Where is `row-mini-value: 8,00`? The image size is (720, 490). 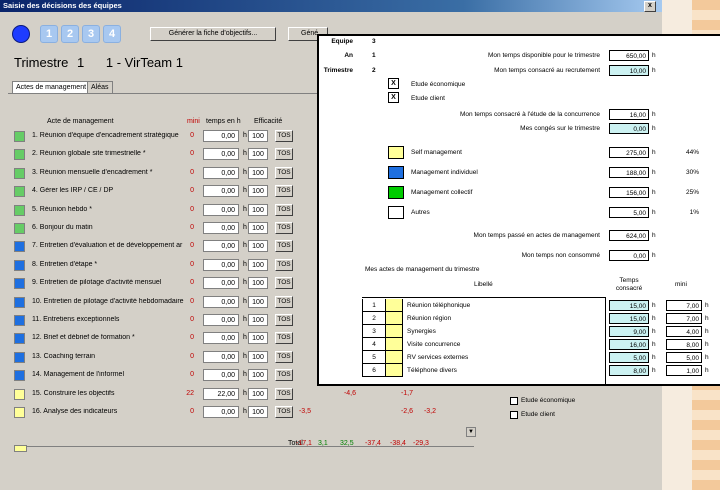
row-mini-value: 8,00 is located at coordinates (684, 344).